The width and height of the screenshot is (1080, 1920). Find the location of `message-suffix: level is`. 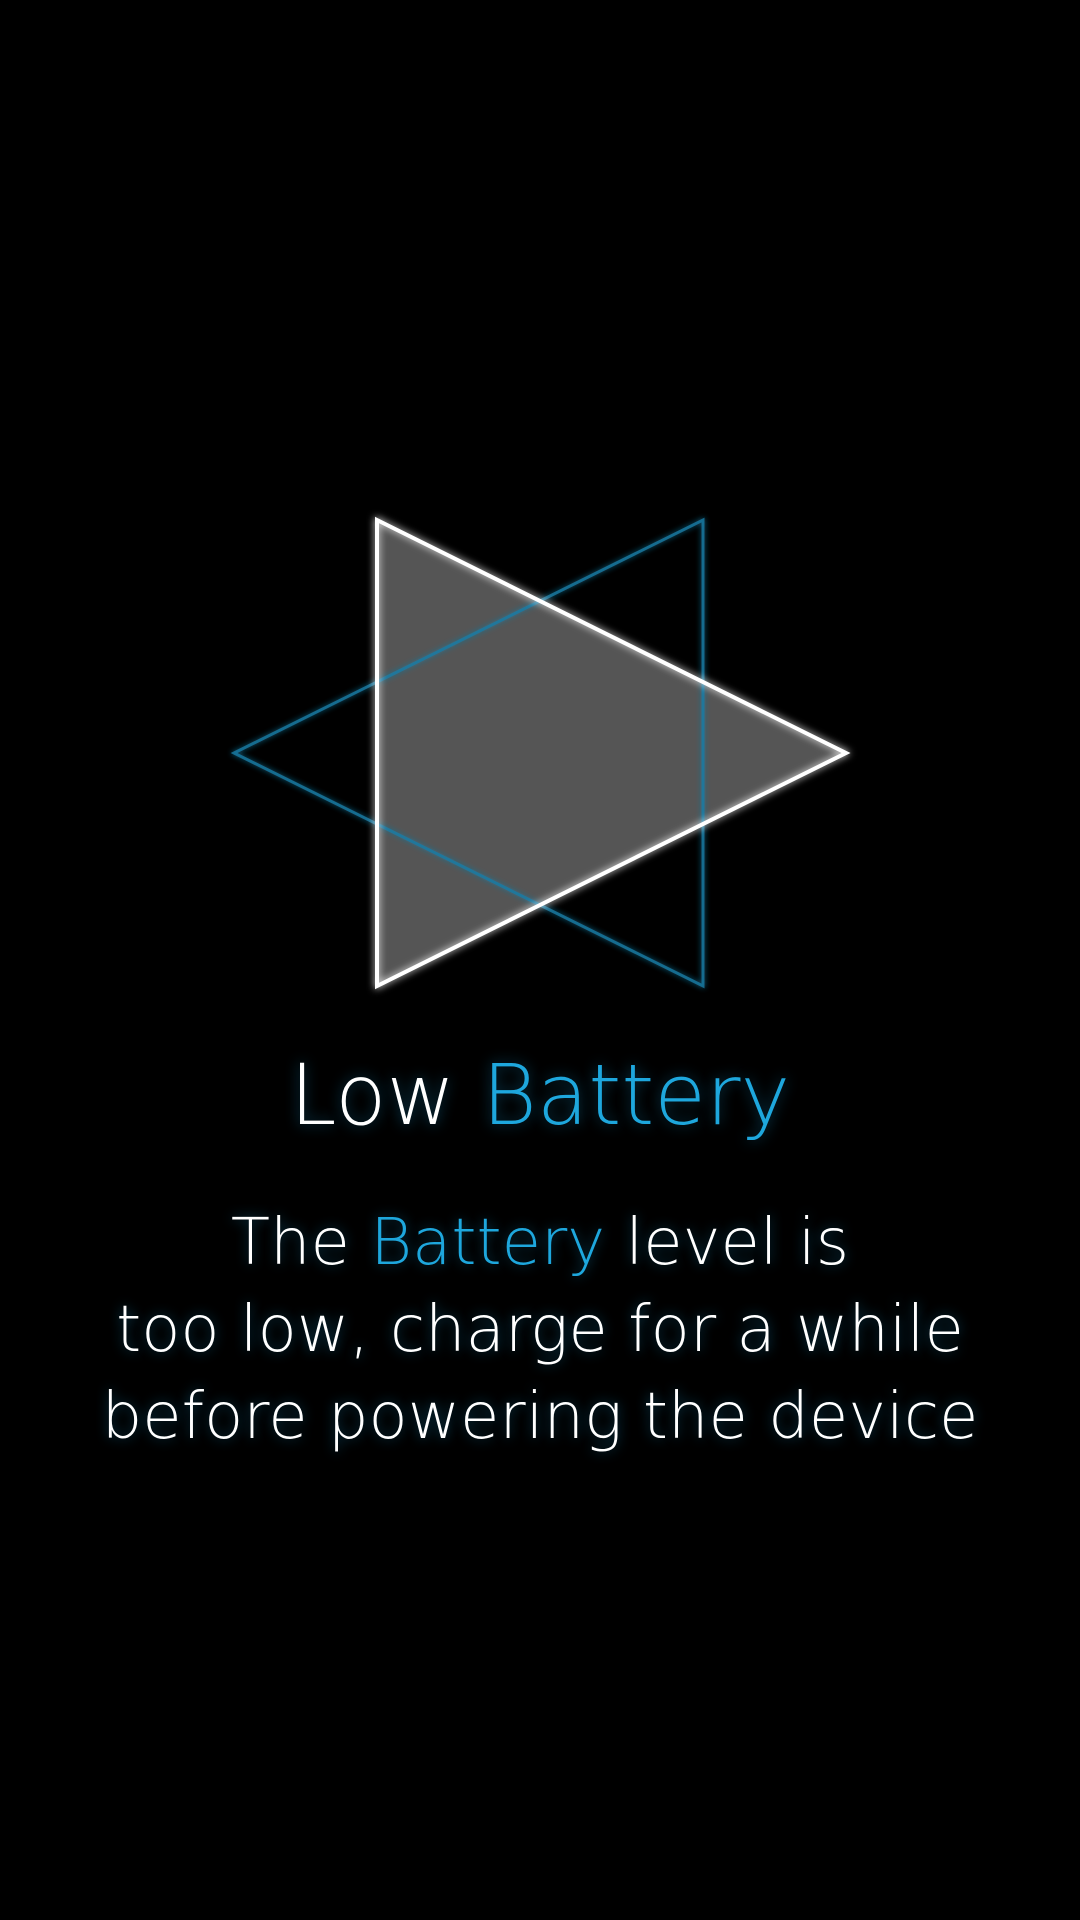

message-suffix: level is is located at coordinates (737, 1243).